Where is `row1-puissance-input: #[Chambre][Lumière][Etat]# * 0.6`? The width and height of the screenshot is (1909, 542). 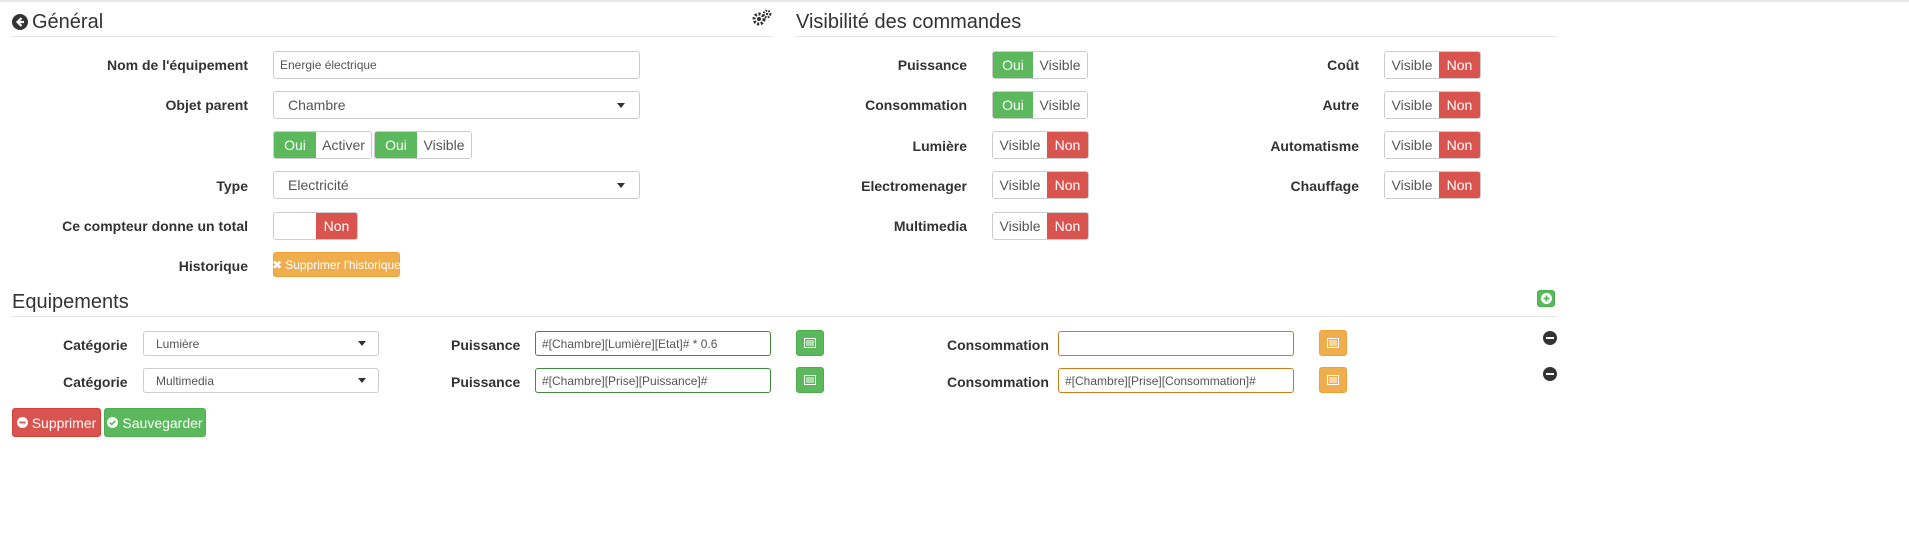
row1-puissance-input: #[Chambre][Lumière][Etat]# * 0.6 is located at coordinates (653, 343).